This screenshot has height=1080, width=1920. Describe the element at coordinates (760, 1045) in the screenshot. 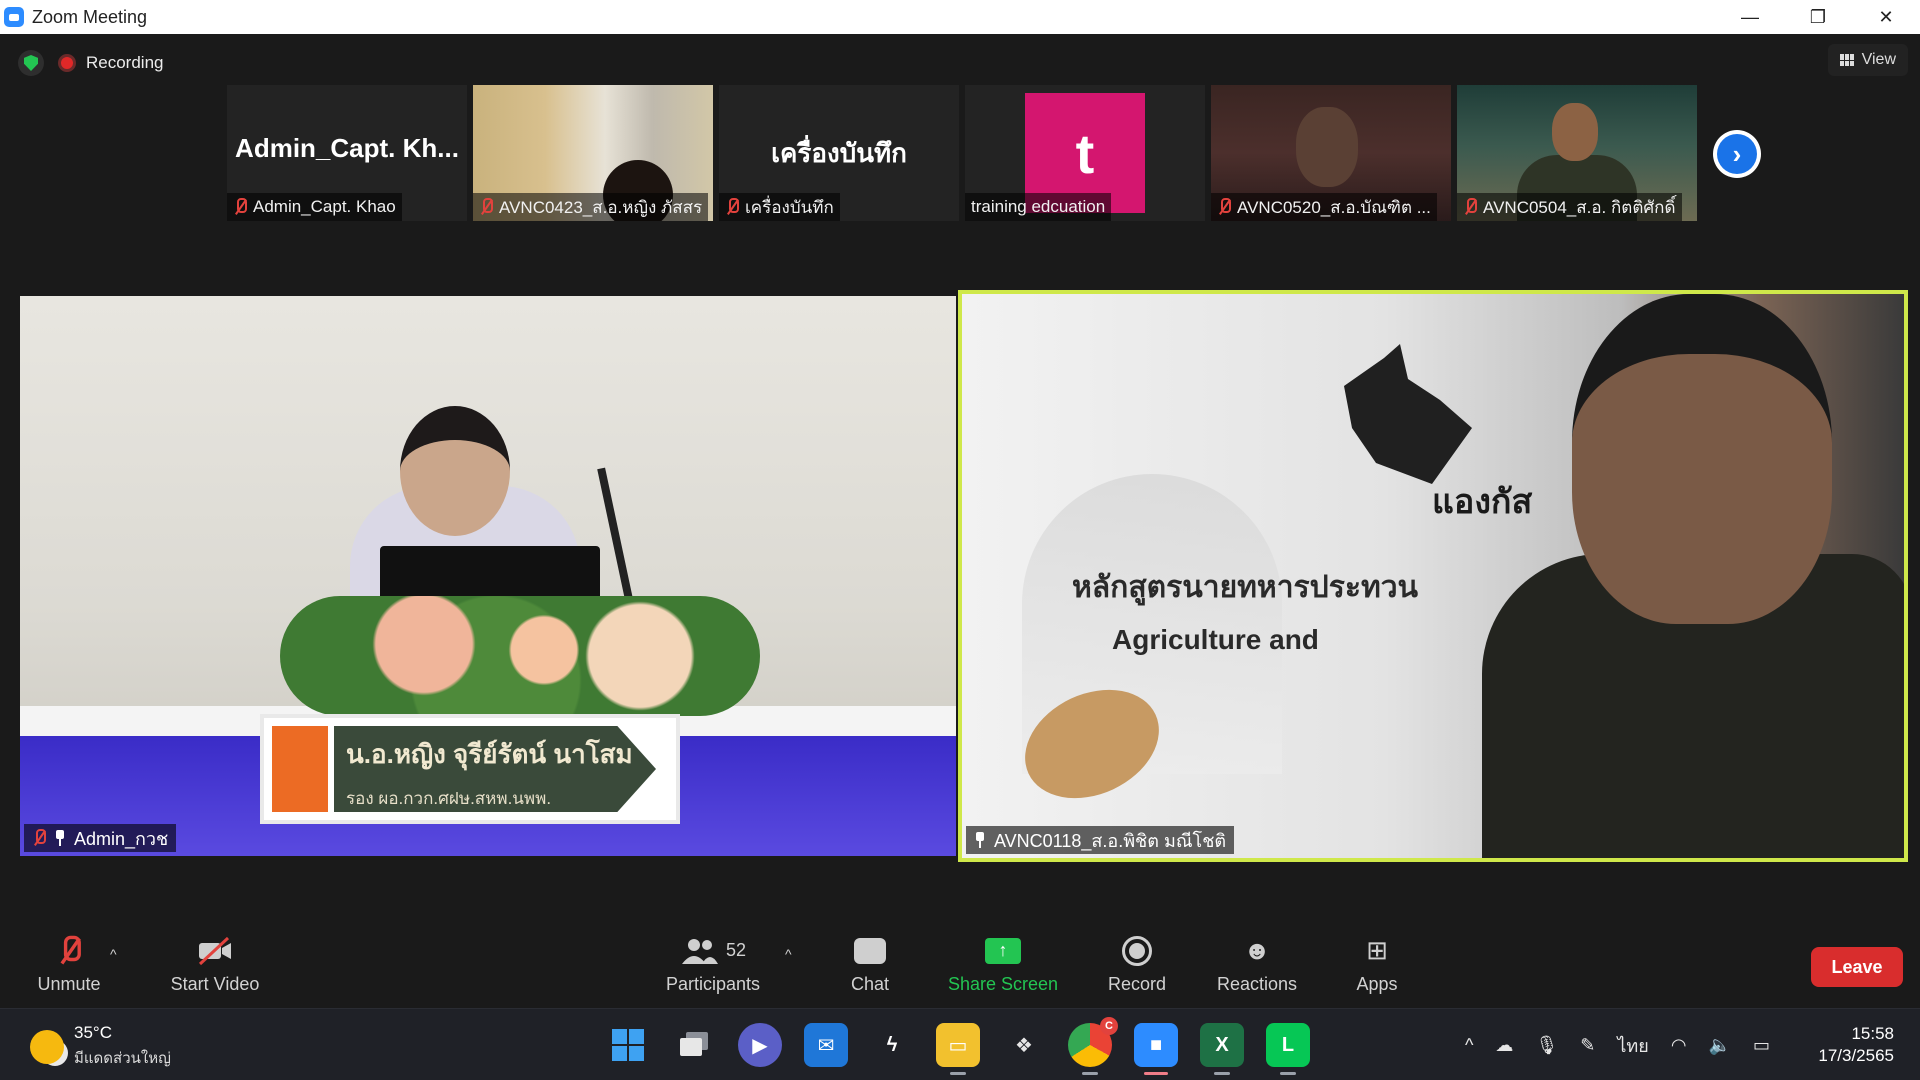

I see `teams-chat-icon: ▶` at that location.